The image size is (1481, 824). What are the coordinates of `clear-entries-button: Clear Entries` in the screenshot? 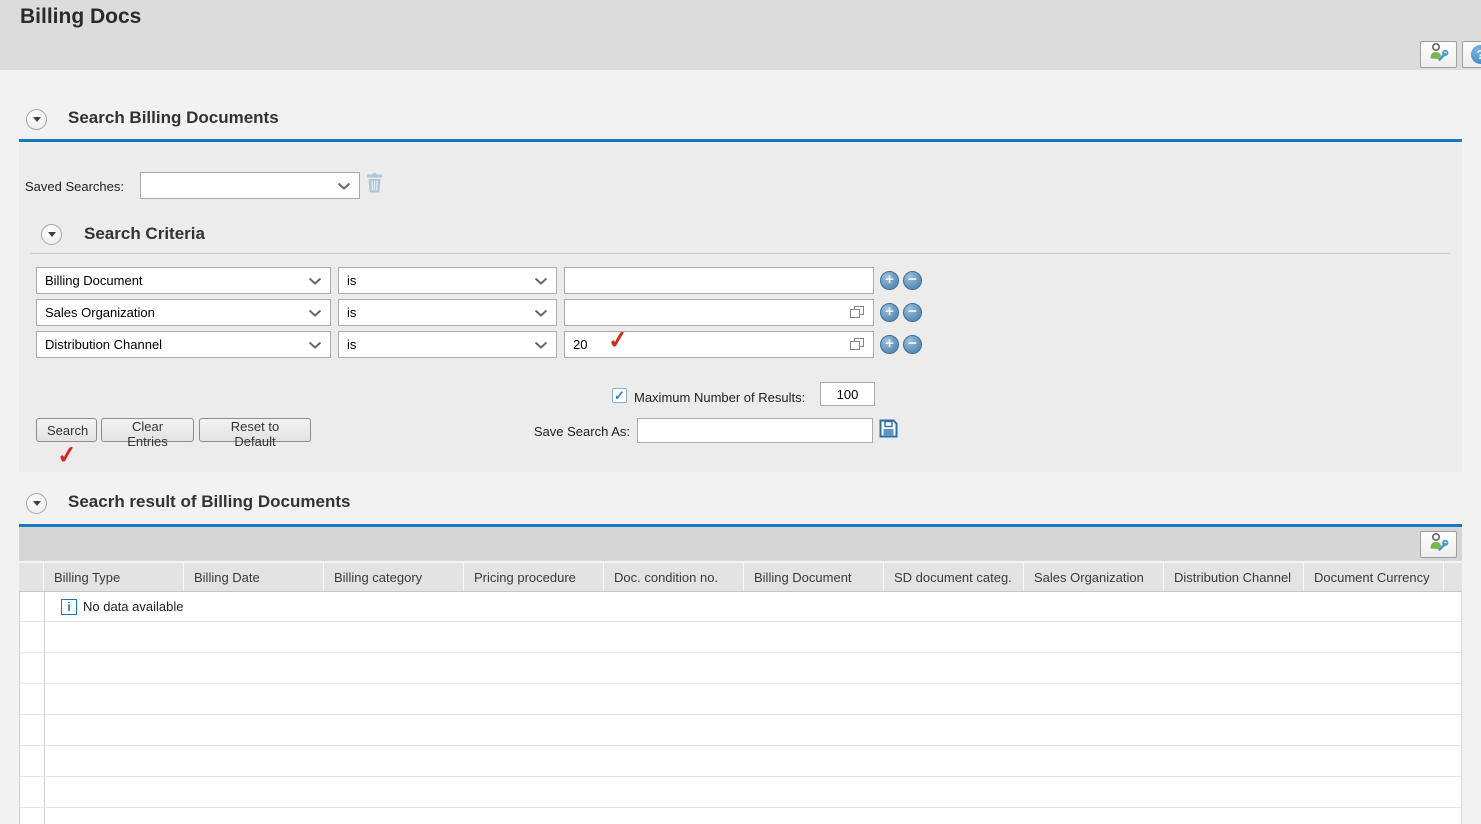 It's located at (147, 433).